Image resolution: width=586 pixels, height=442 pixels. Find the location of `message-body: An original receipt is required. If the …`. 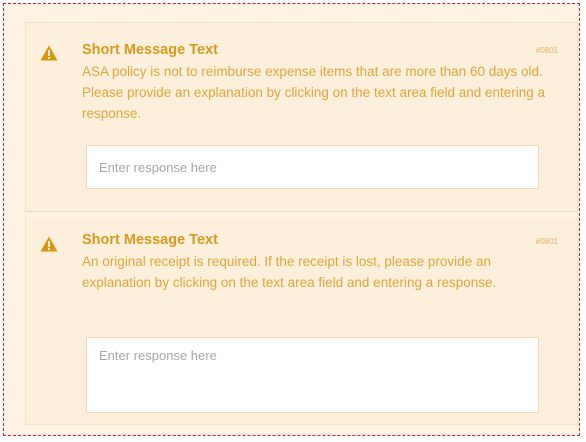

message-body: An original receipt is required. If the … is located at coordinates (289, 272).